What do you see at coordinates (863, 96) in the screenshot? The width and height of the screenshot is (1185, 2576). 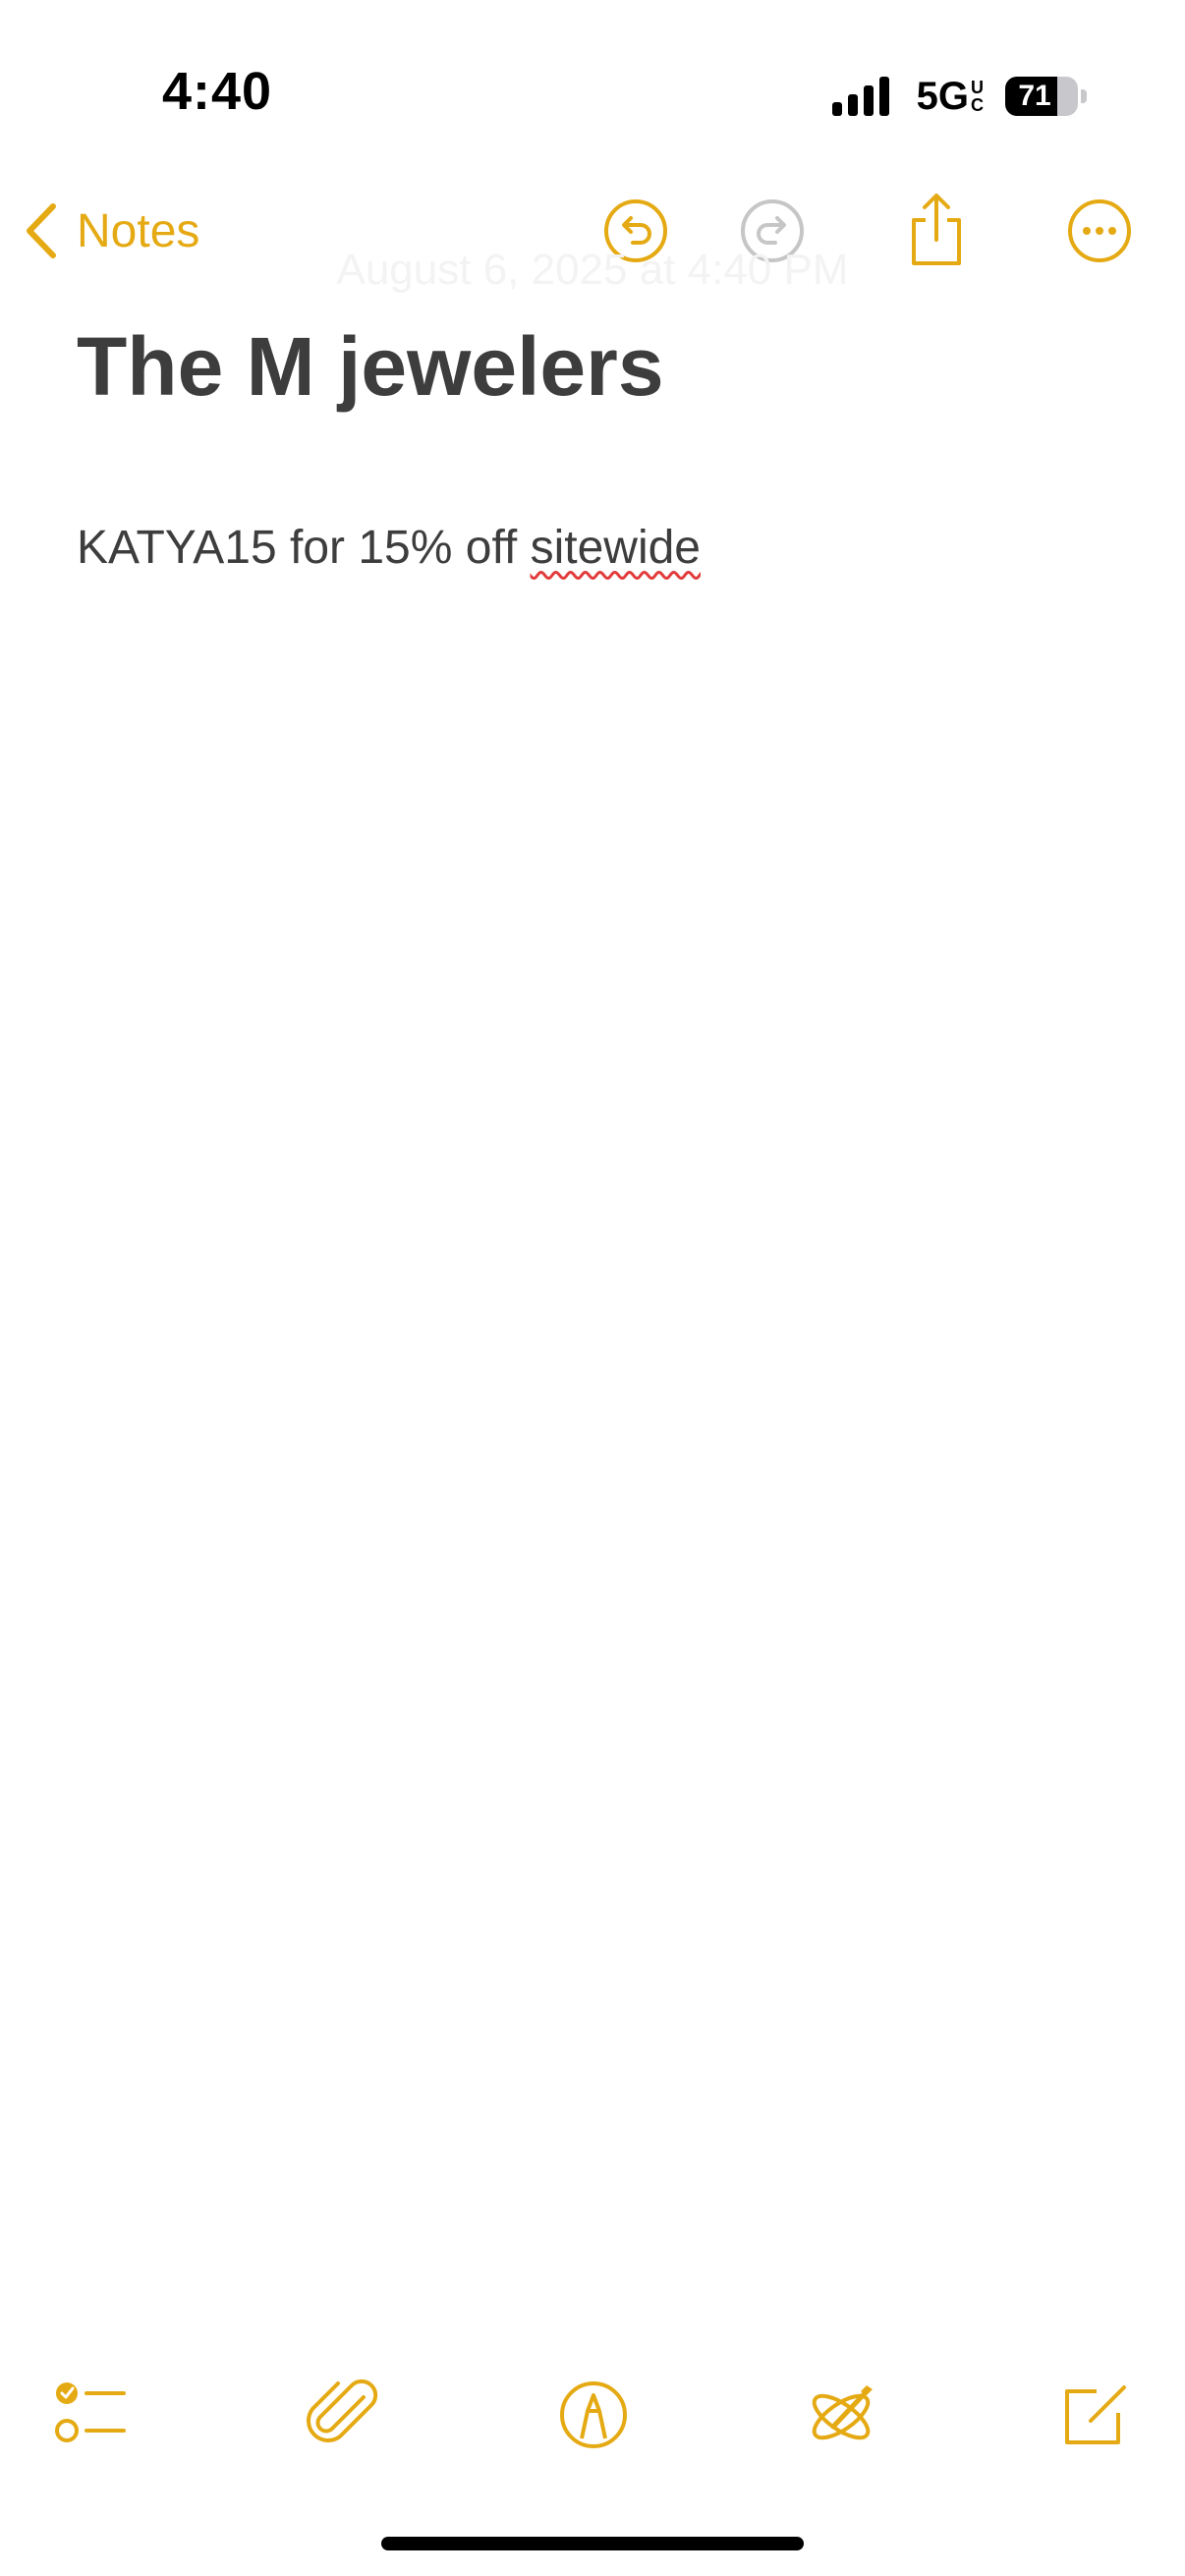 I see `cellular-signal-icon` at bounding box center [863, 96].